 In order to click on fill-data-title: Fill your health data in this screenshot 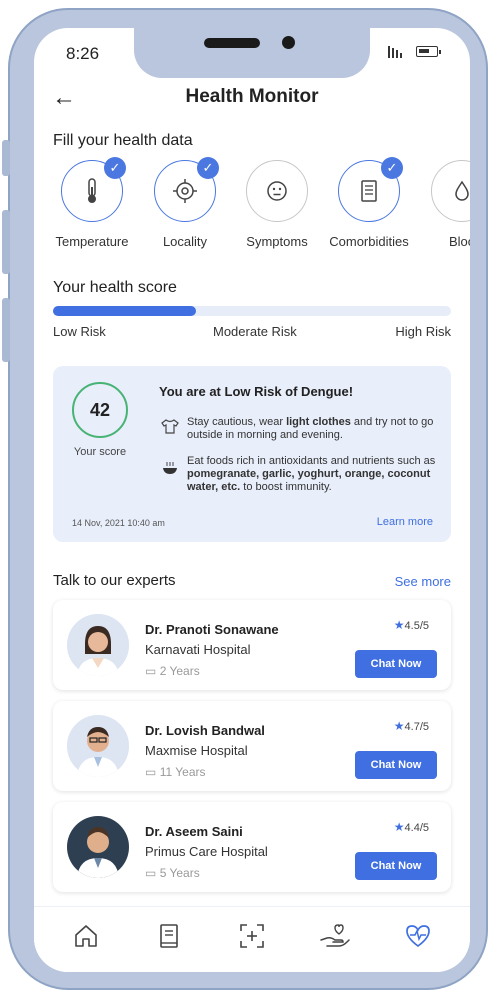, I will do `click(123, 140)`.